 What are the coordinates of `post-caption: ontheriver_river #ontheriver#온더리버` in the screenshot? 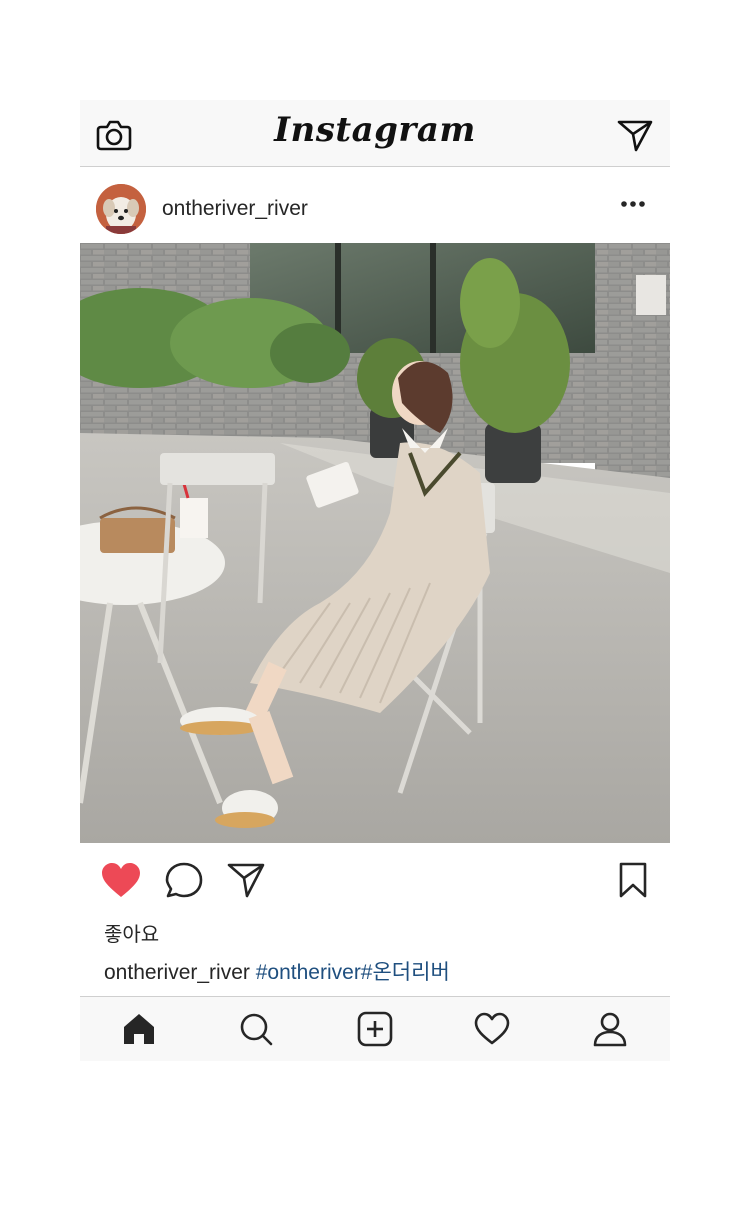 It's located at (277, 971).